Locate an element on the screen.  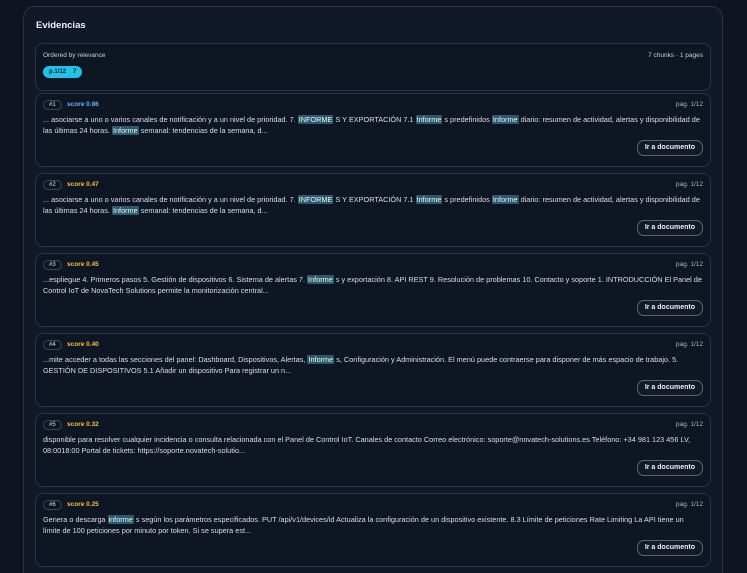
sort-label: Ordered by relevance is located at coordinates (74, 55).